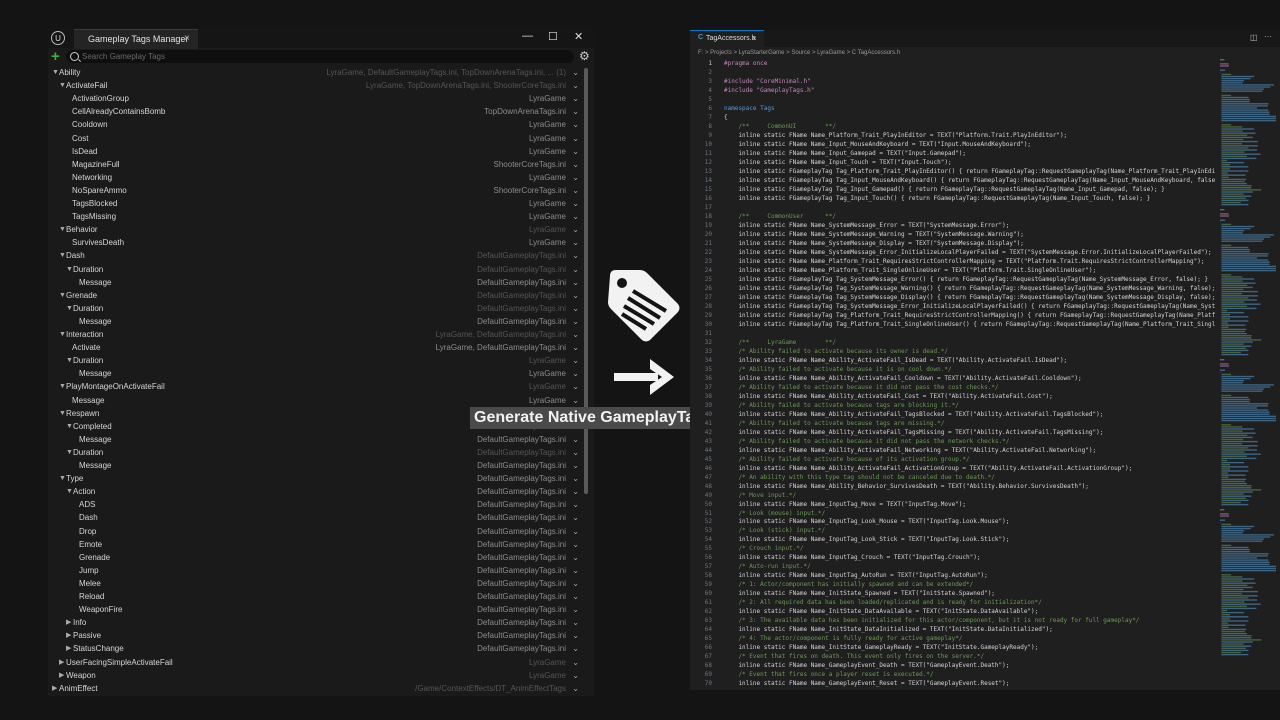 The height and width of the screenshot is (720, 1280). Describe the element at coordinates (315, 635) in the screenshot. I see `tree-row: ▶ Passive DefaultGameplayTags.ini ⌄` at that location.